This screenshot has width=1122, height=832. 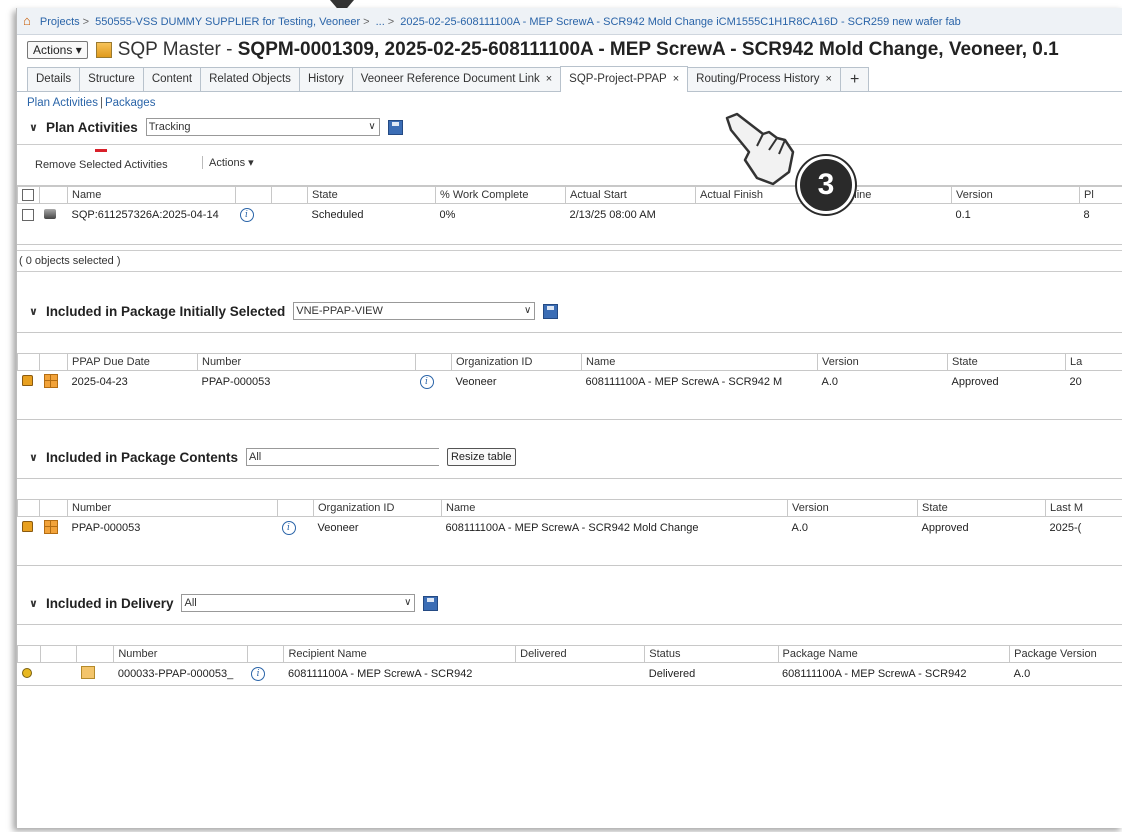 I want to click on package-contents-view-select: All, so click(x=342, y=457).